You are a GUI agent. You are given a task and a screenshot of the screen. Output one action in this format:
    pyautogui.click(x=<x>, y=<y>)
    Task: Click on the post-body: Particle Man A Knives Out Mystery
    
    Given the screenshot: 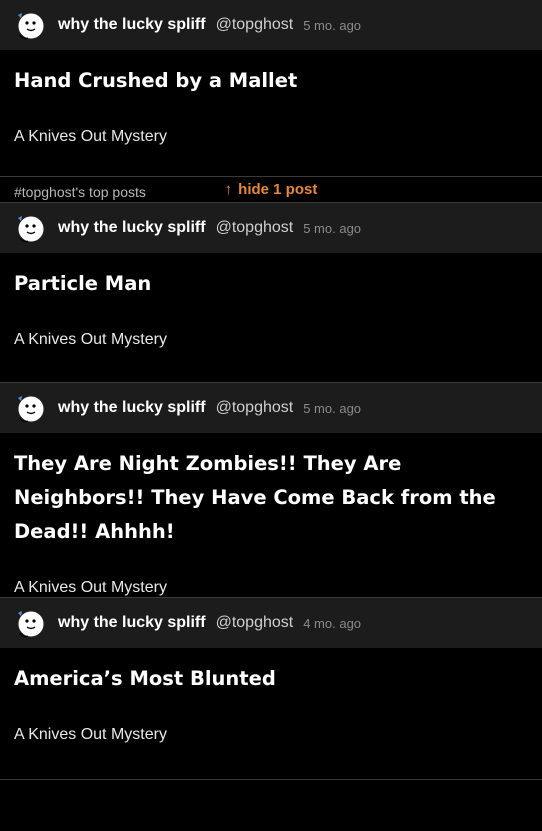 What is the action you would take?
    pyautogui.click(x=271, y=301)
    